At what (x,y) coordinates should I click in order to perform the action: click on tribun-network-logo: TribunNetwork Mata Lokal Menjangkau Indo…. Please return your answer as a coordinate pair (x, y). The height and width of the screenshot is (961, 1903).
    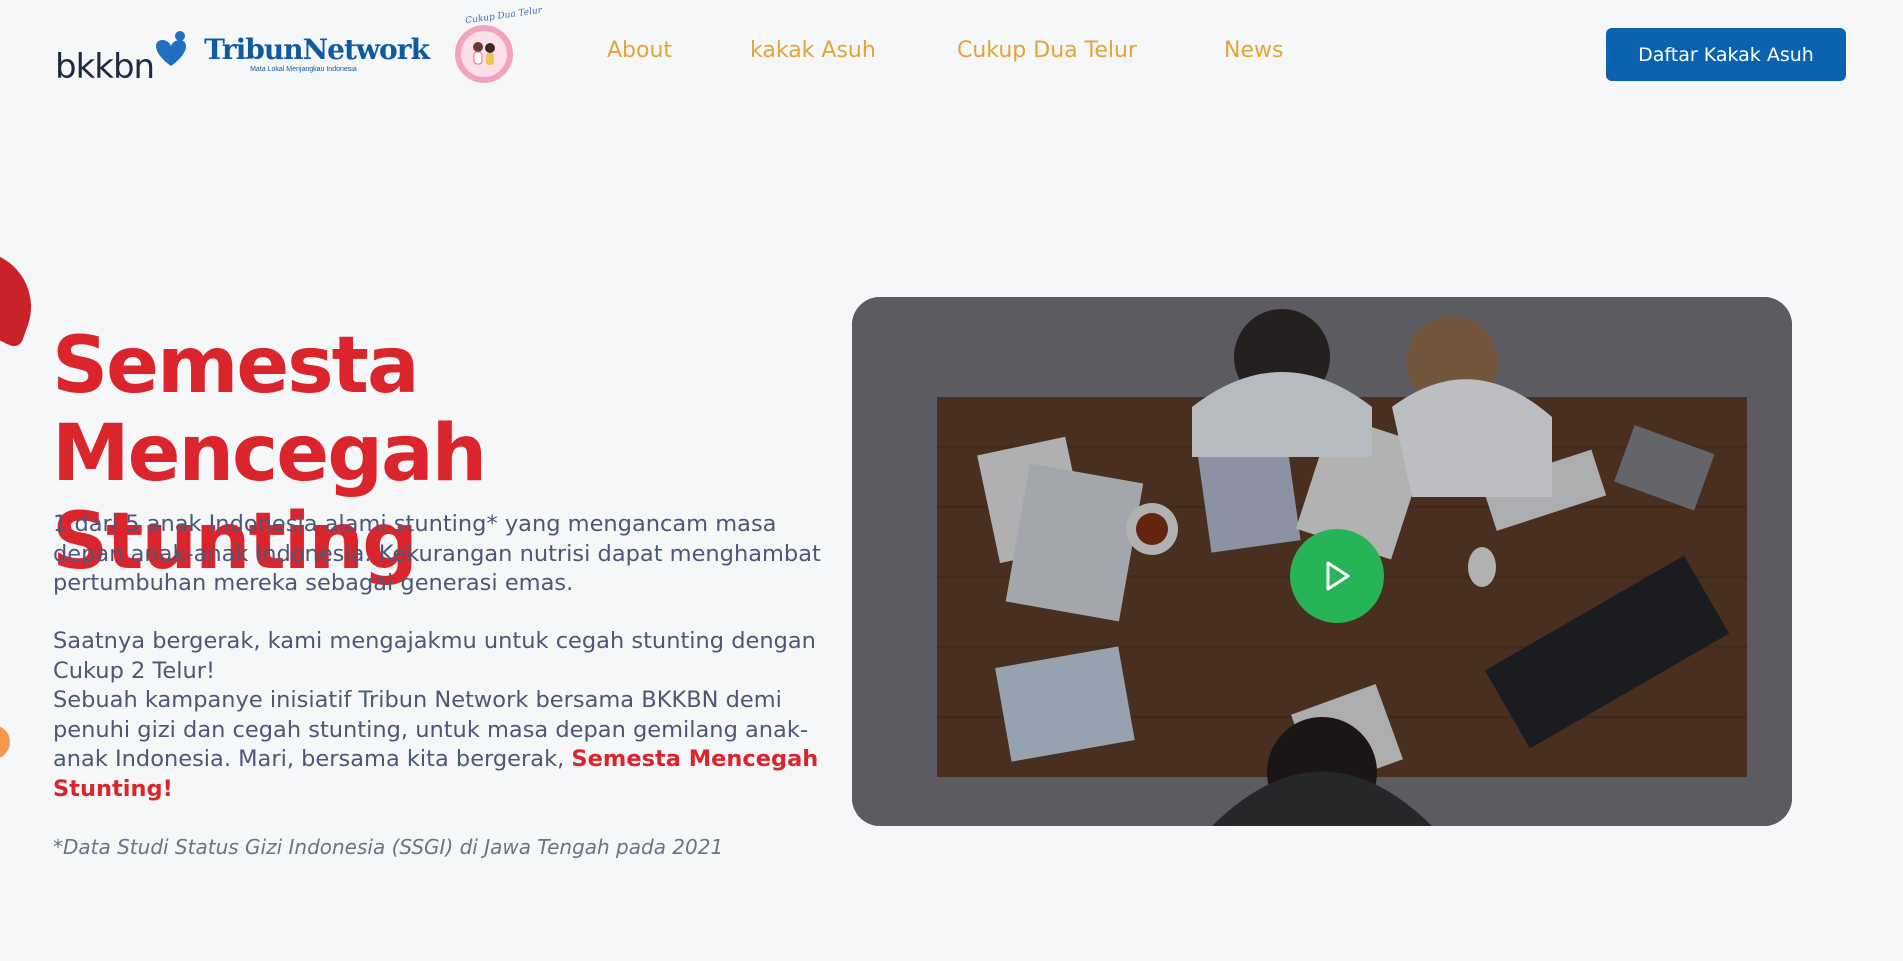
    Looking at the image, I should click on (317, 52).